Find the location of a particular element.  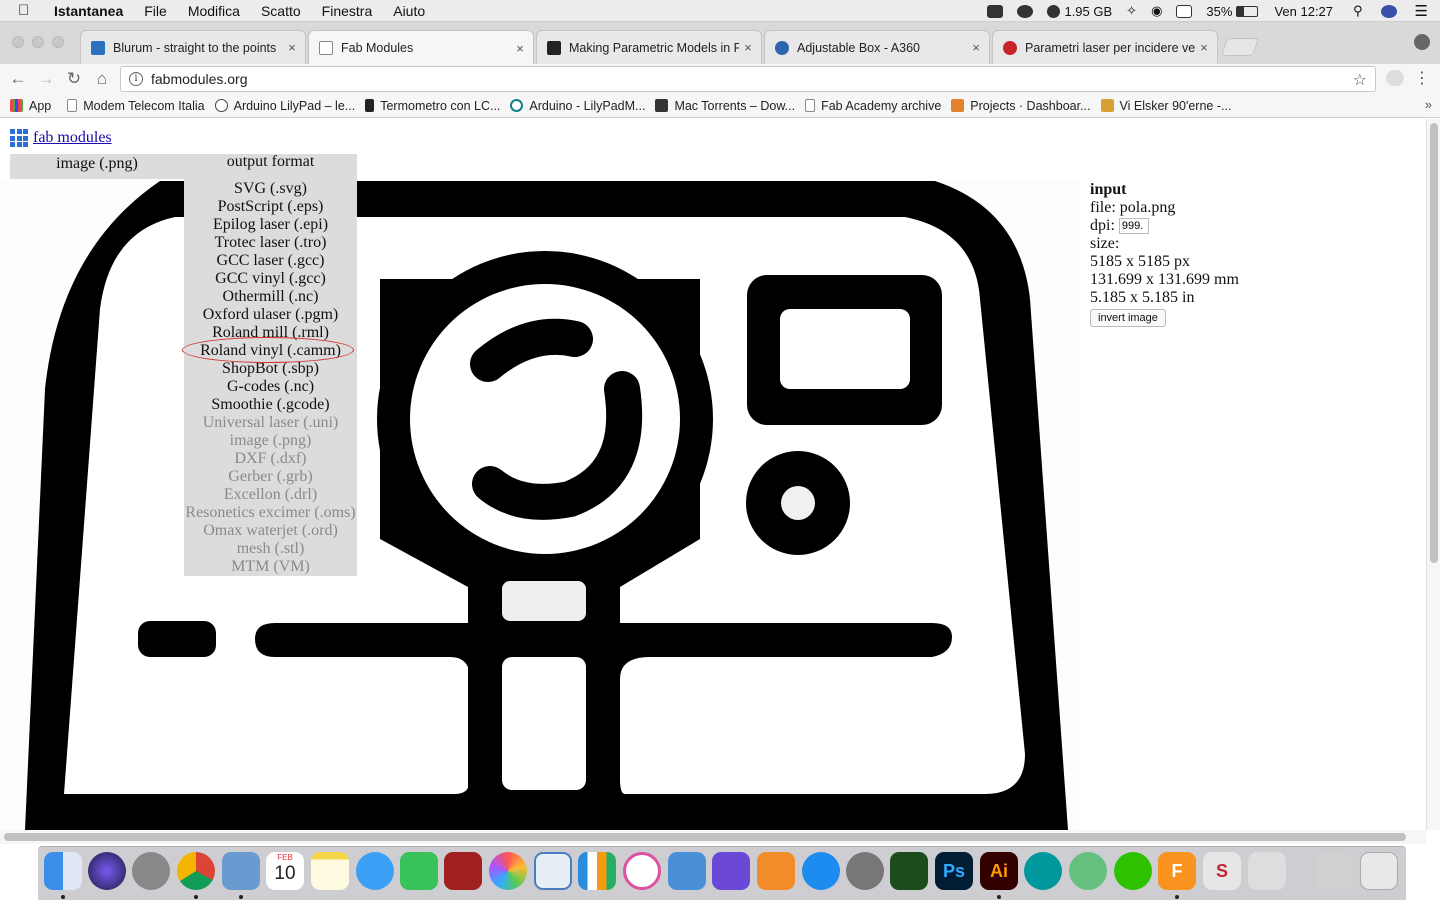

imovie-icon is located at coordinates (731, 871).